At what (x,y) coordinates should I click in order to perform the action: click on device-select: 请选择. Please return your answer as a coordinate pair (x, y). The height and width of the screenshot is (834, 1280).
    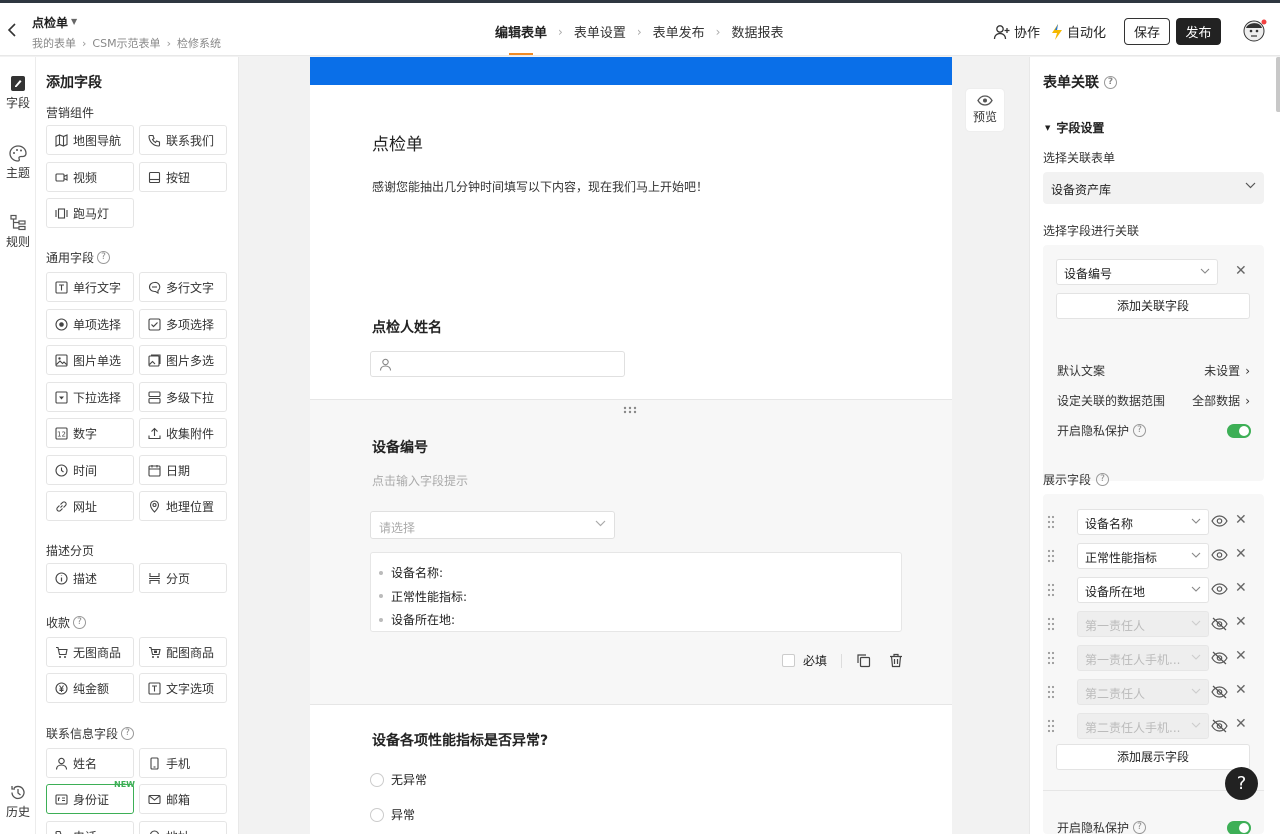
    Looking at the image, I should click on (492, 525).